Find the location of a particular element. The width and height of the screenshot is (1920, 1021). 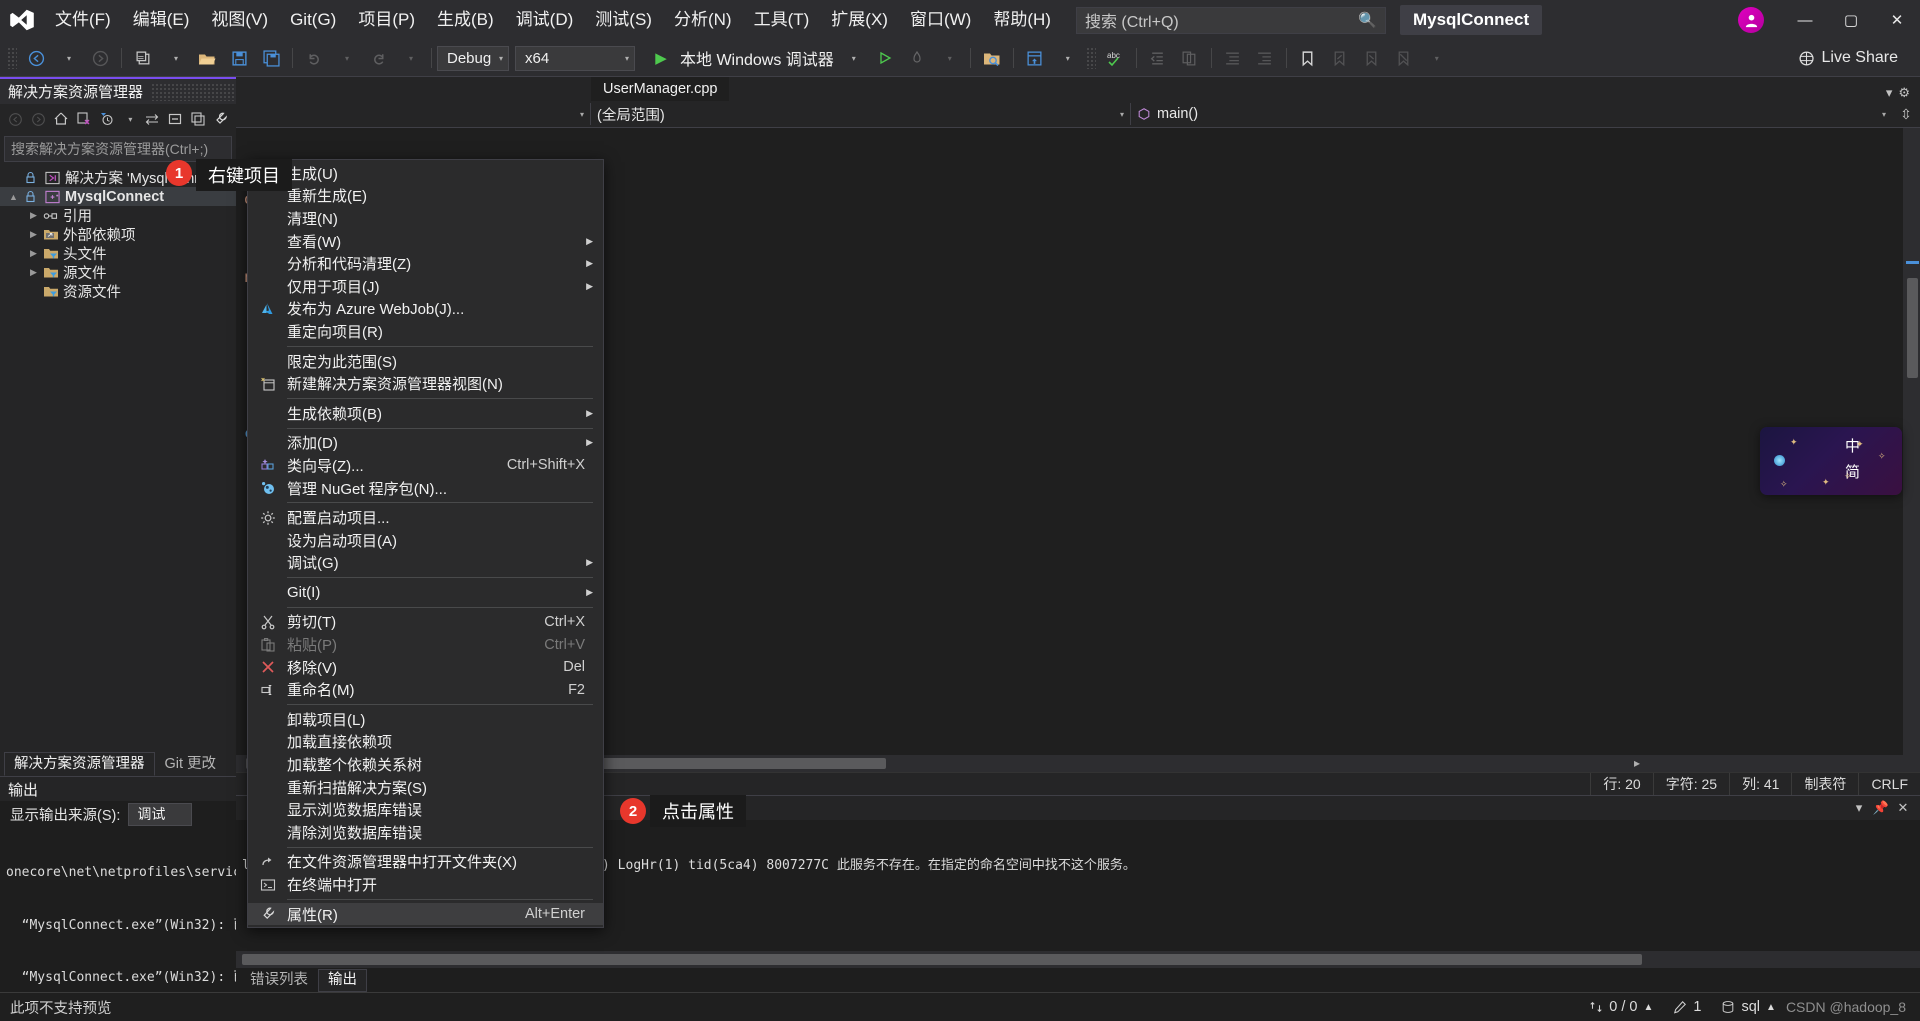

menu-tools: 工具(T) is located at coordinates (782, 20).